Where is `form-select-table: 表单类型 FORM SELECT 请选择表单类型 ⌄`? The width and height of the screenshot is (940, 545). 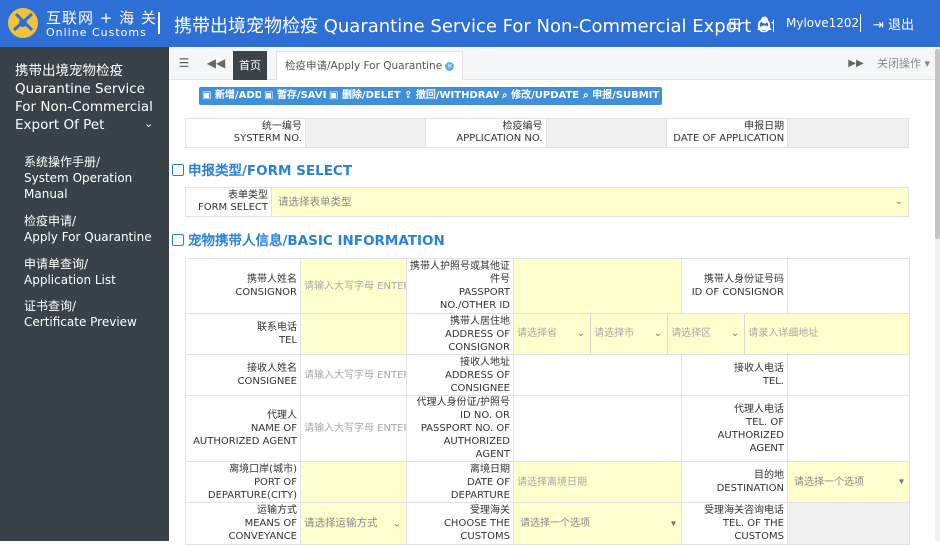 form-select-table: 表单类型 FORM SELECT 请选择表单类型 ⌄ is located at coordinates (547, 202).